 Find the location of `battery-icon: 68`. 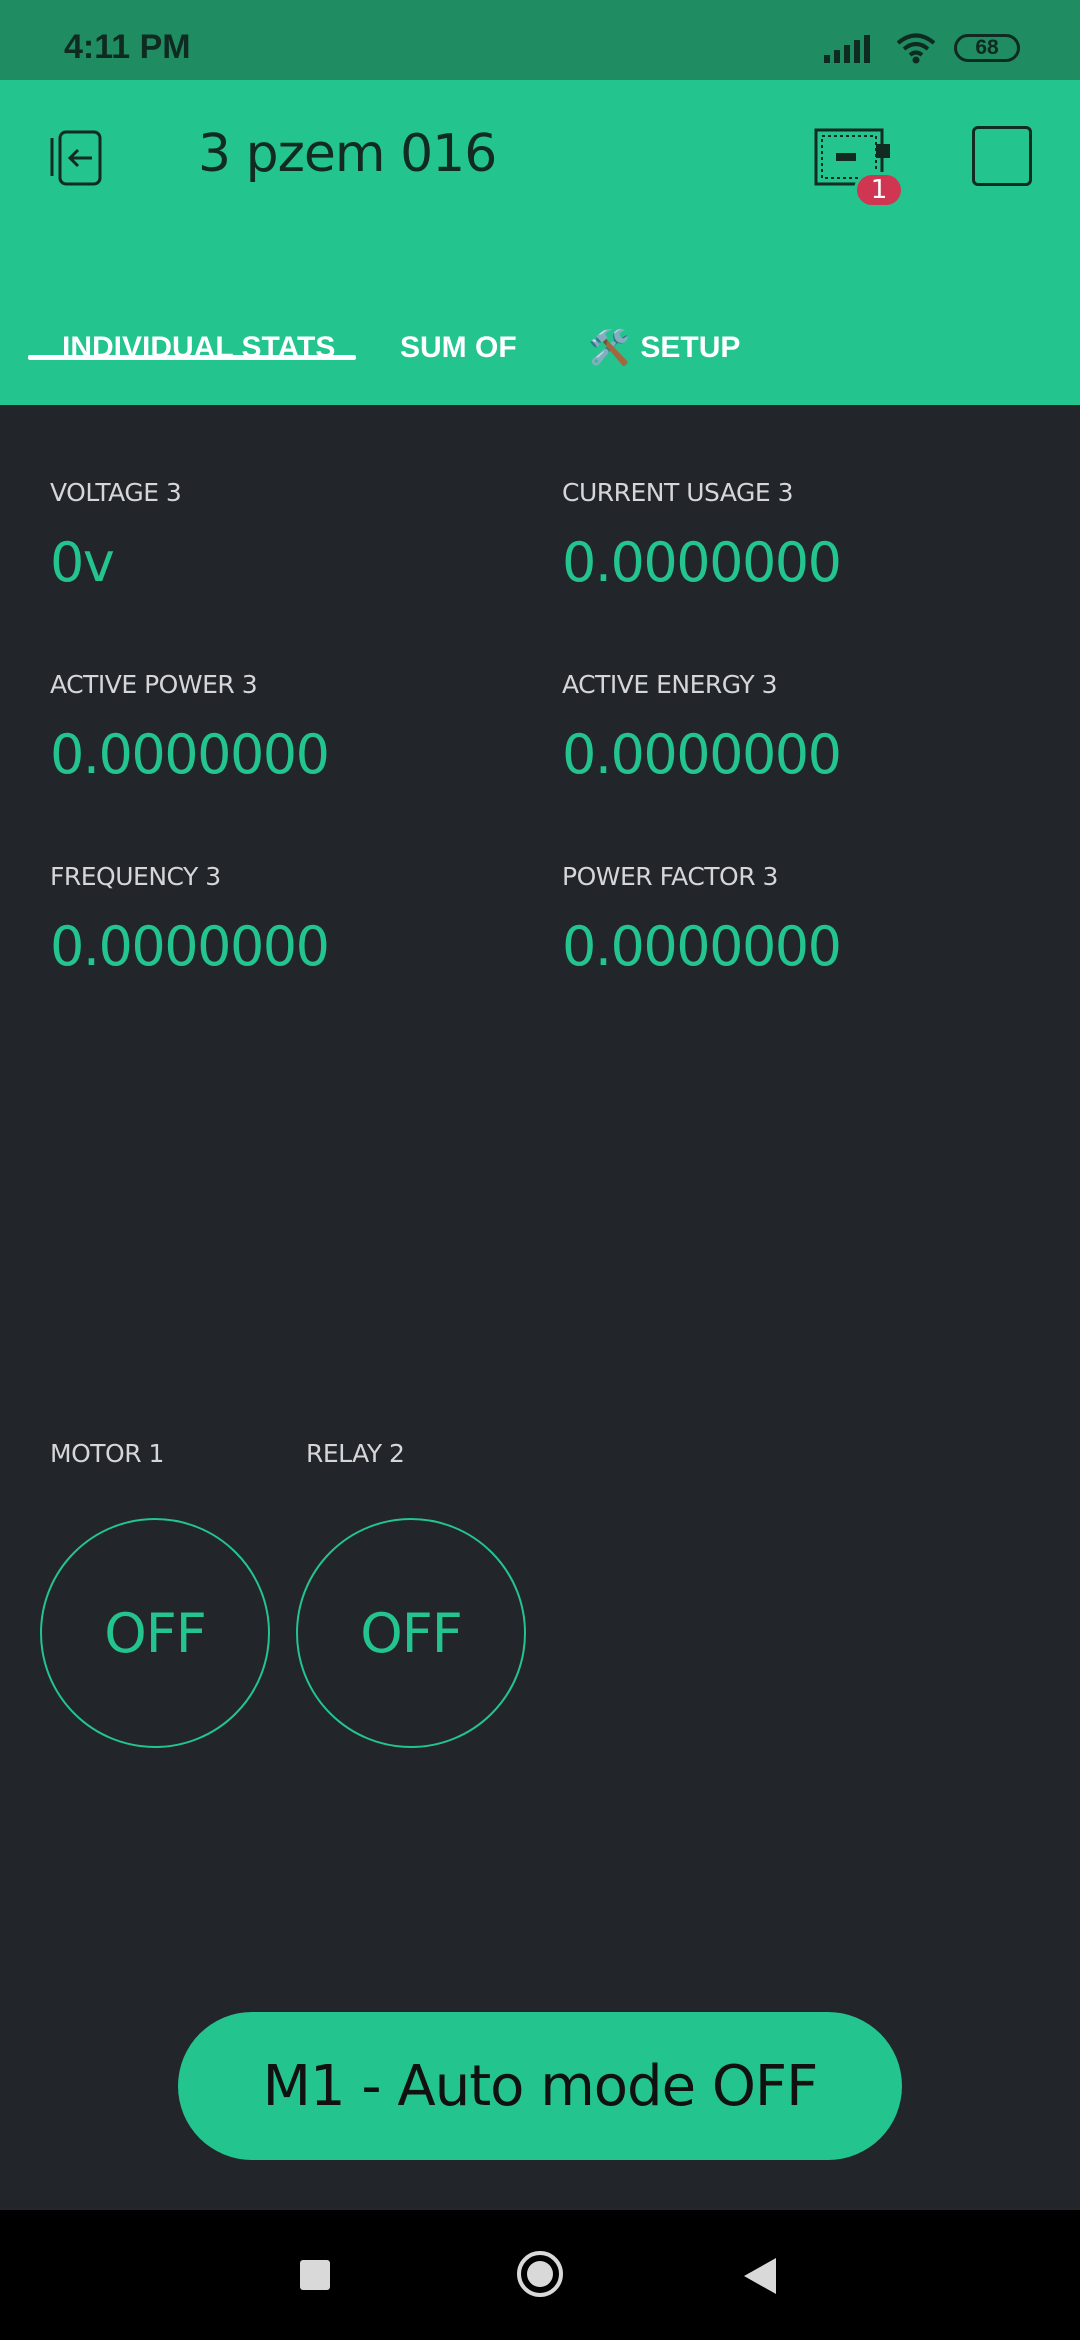

battery-icon: 68 is located at coordinates (987, 48).